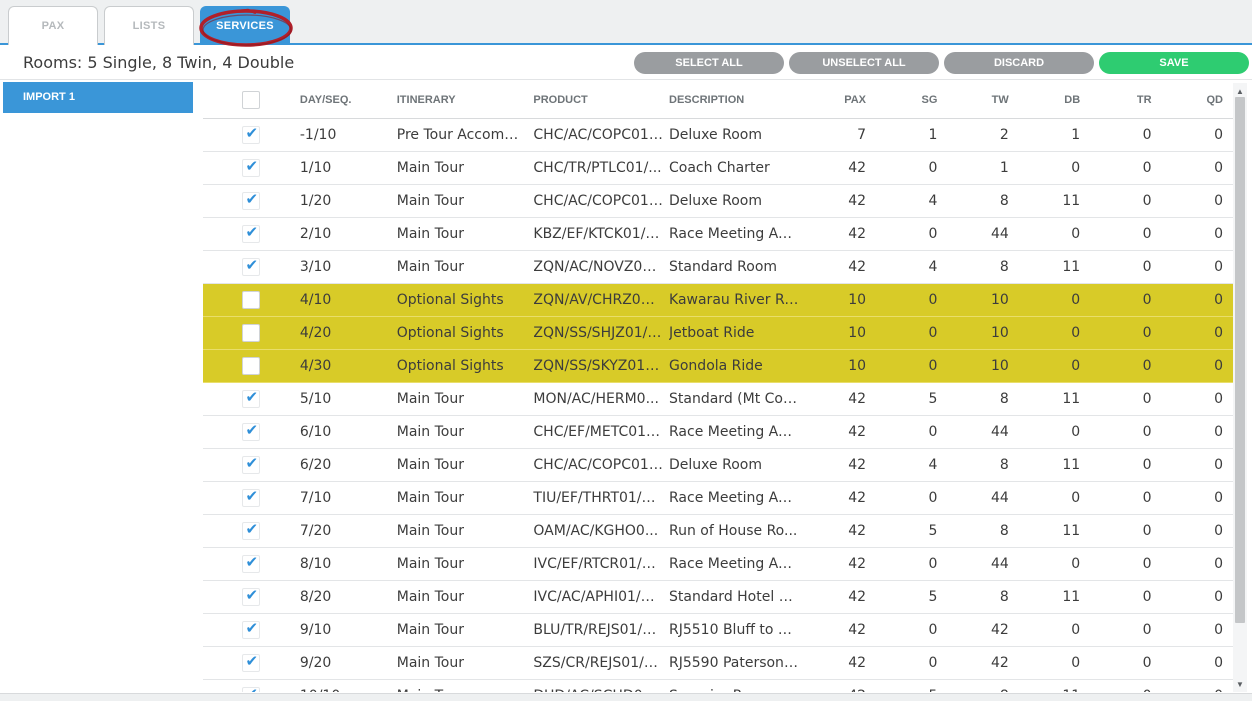  Describe the element at coordinates (1054, 101) in the screenshot. I see `column-header-db: DB` at that location.